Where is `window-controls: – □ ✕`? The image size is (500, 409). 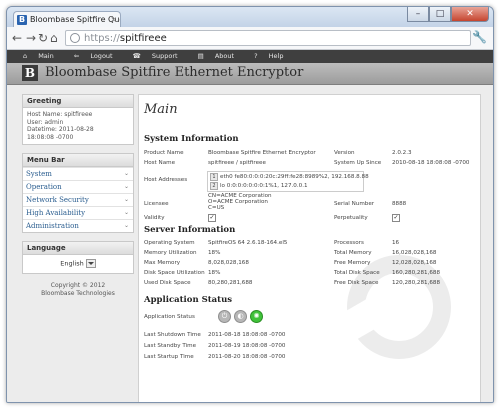
window-controls: – □ ✕ is located at coordinates (448, 14).